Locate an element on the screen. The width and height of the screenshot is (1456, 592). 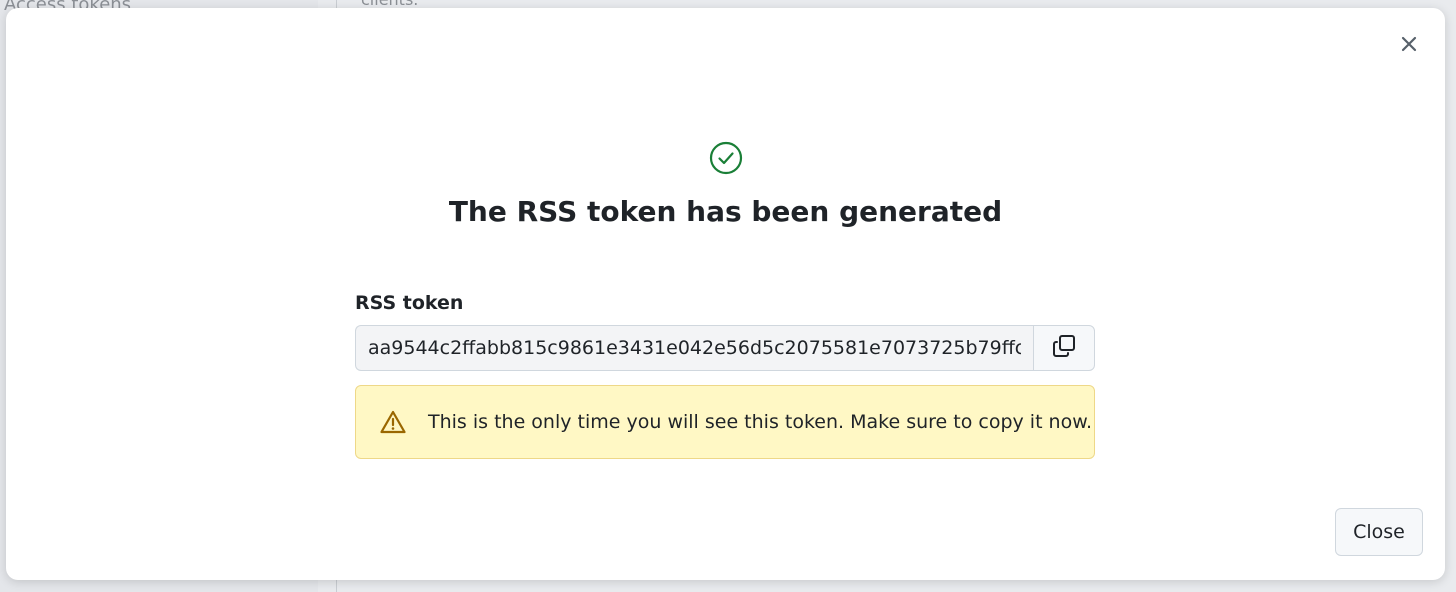
close-icon is located at coordinates (1409, 44).